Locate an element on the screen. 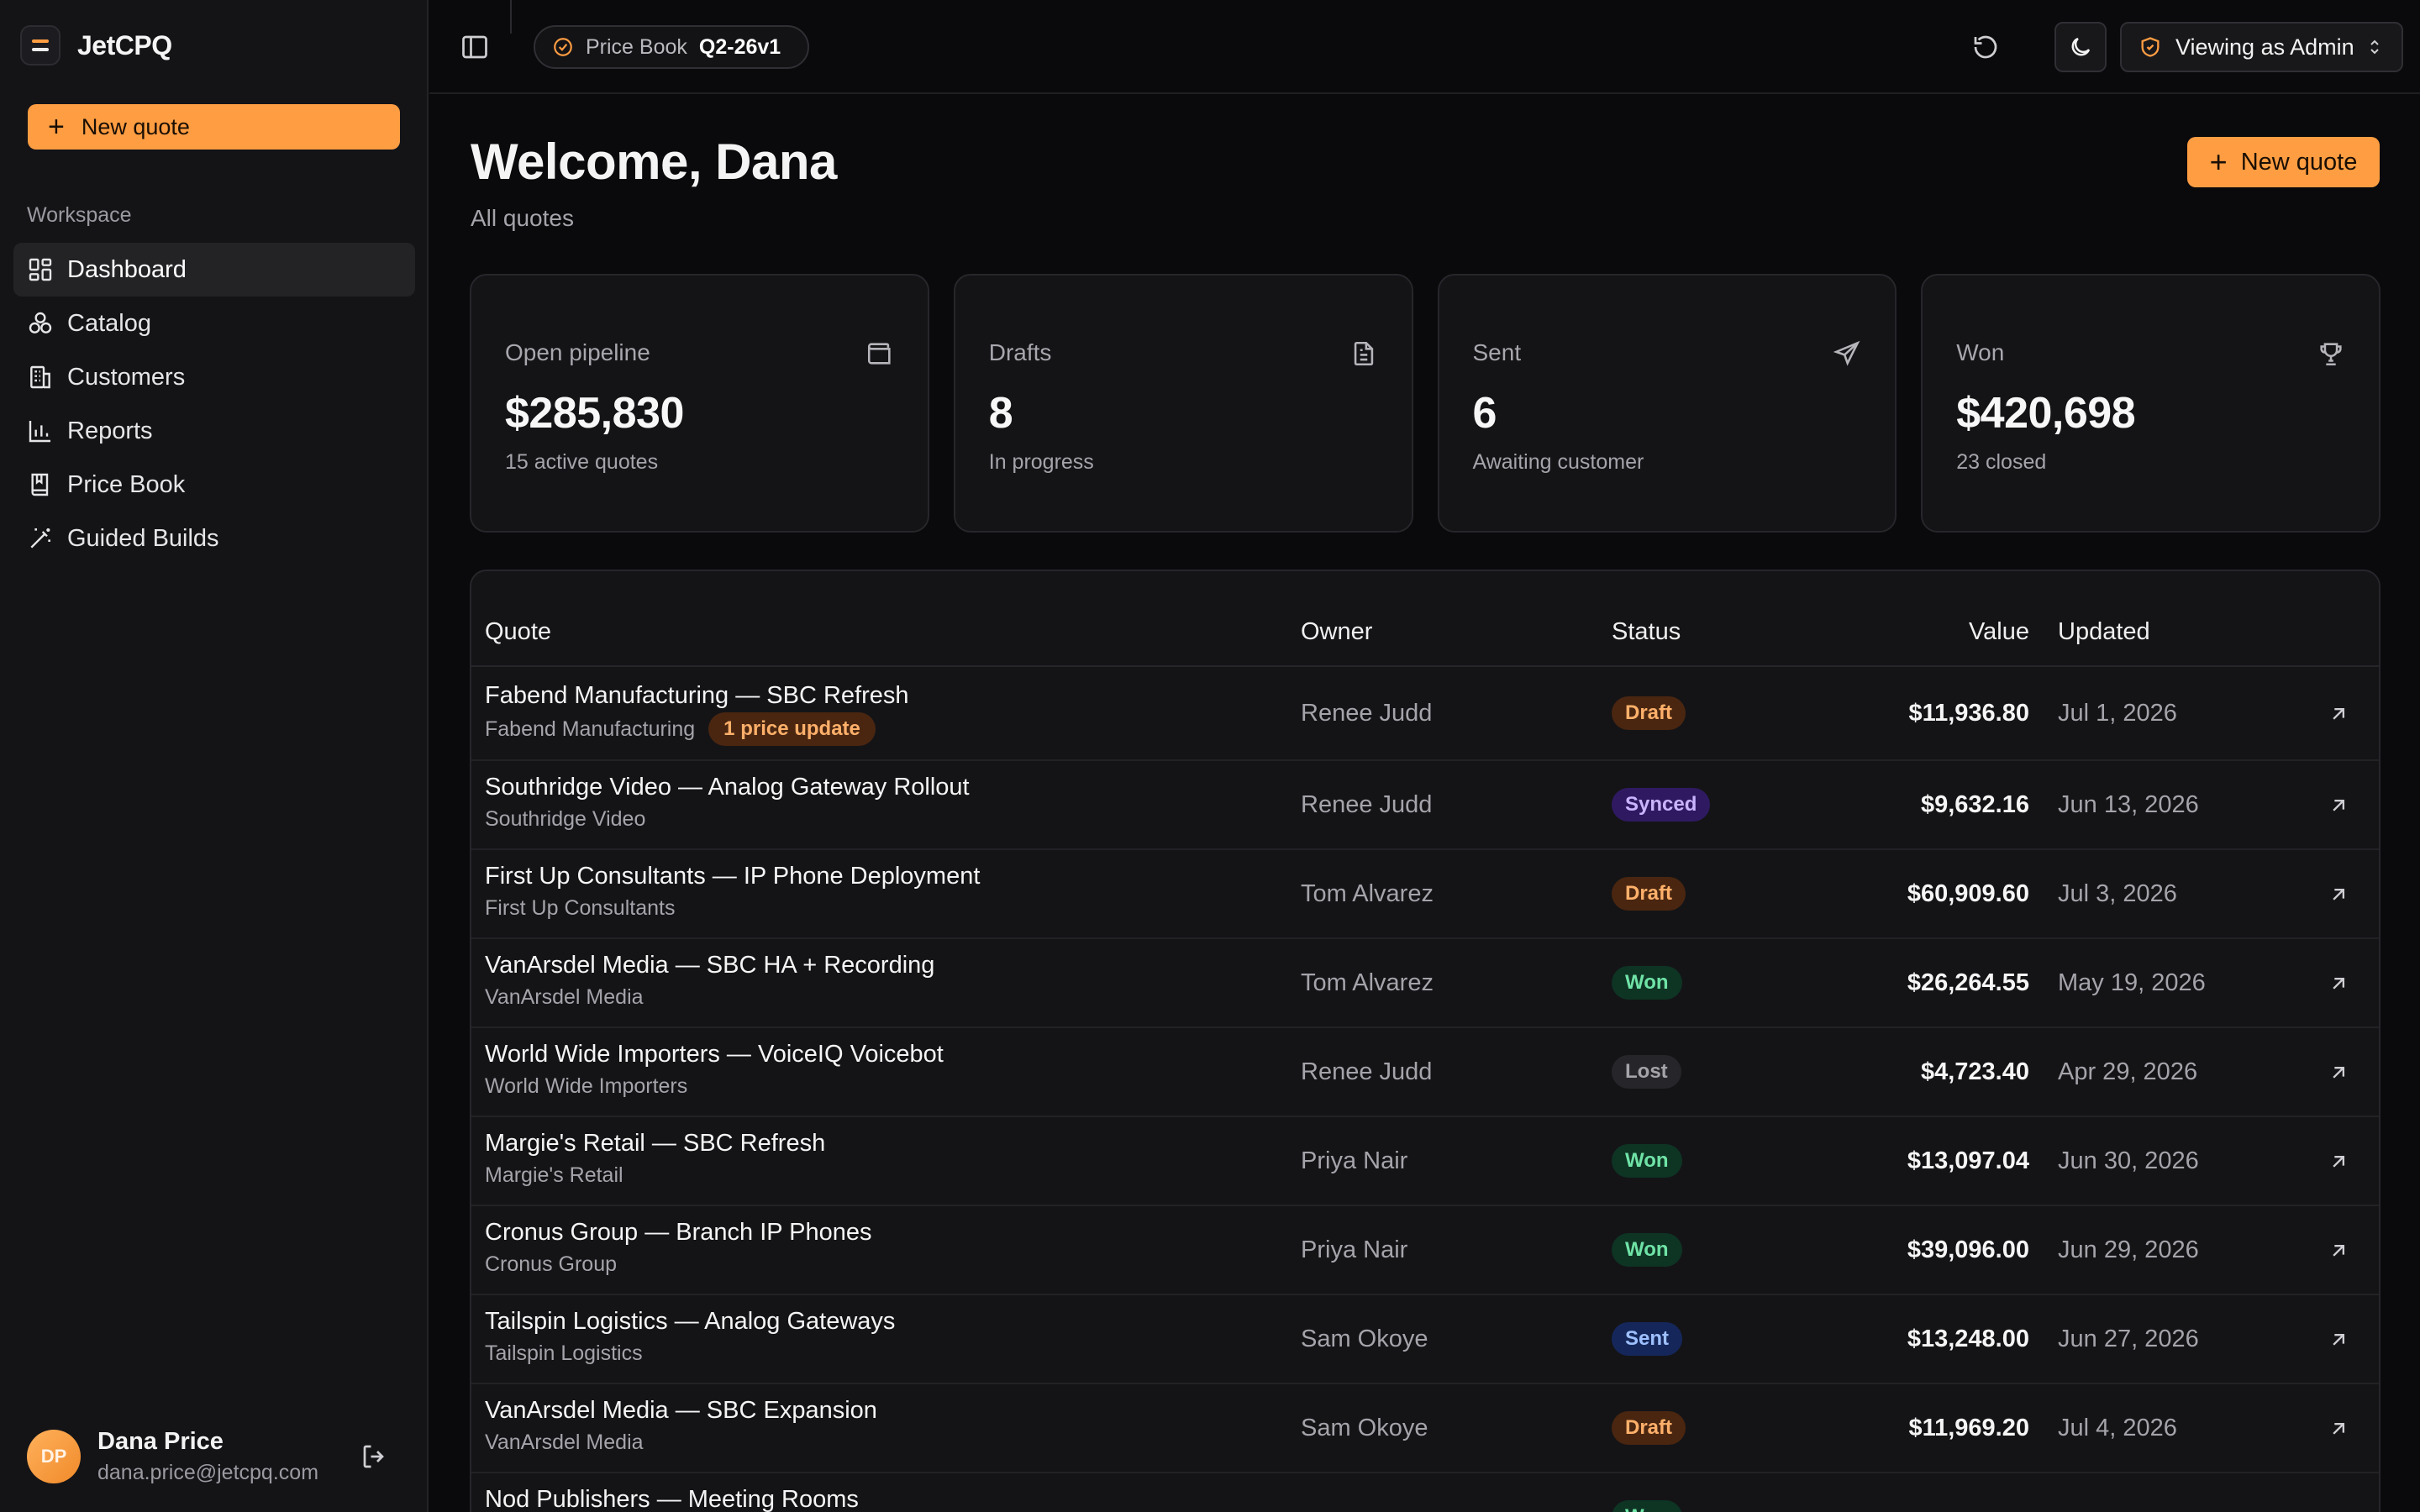 This screenshot has height=1512, width=2420. sidebar-toggle-icon is located at coordinates (475, 47).